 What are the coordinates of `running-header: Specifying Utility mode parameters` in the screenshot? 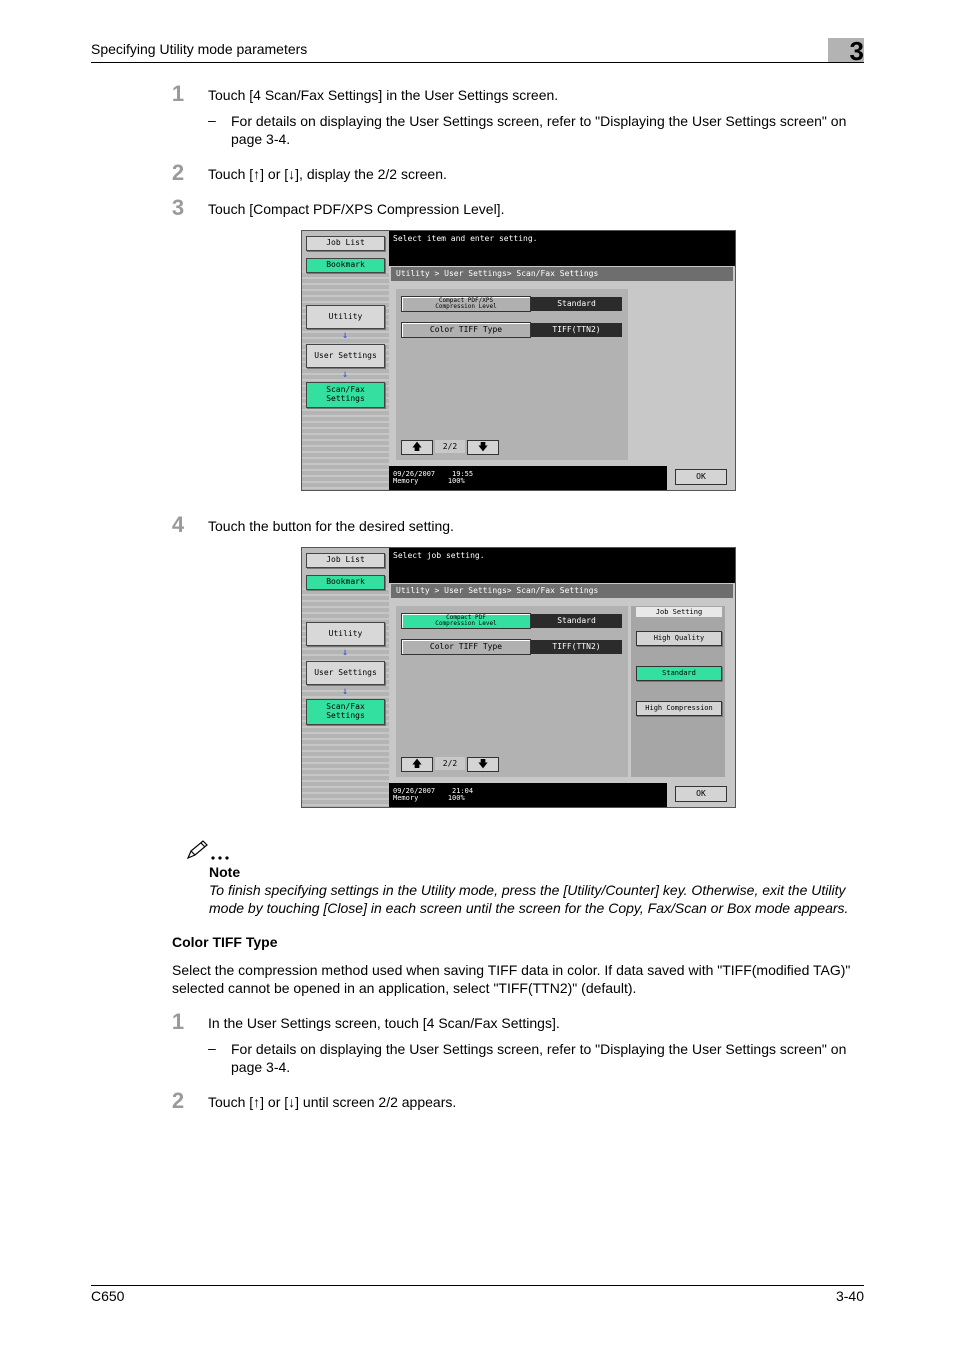 It's located at (199, 49).